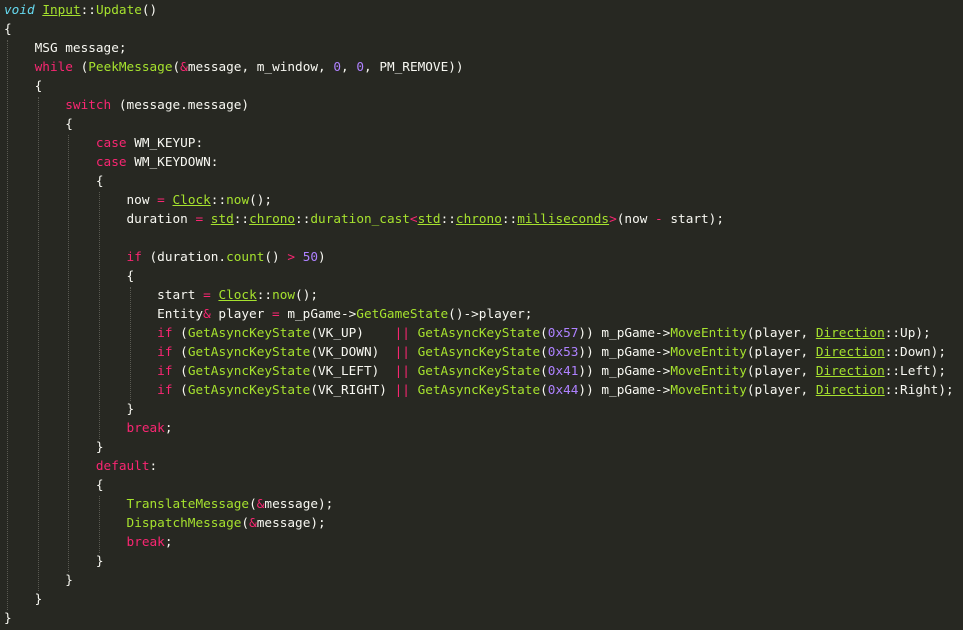 Image resolution: width=963 pixels, height=630 pixels. Describe the element at coordinates (693, 218) in the screenshot. I see `code-token: start);` at that location.